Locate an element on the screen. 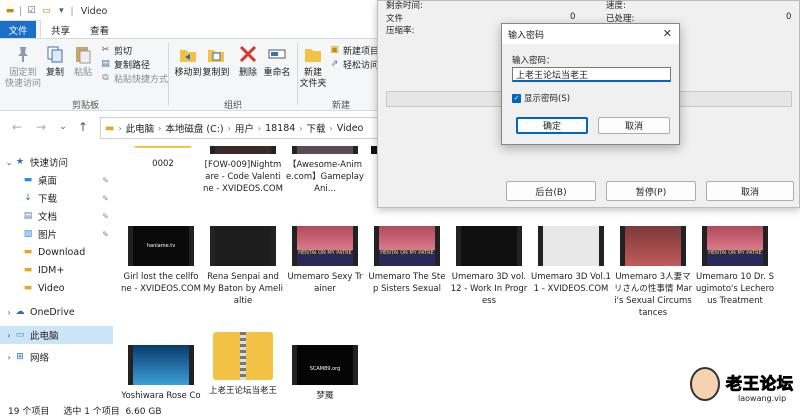 The image size is (800, 419). file-item: Umemaro 3D vol. 12 - Work In Progress is located at coordinates (489, 266).